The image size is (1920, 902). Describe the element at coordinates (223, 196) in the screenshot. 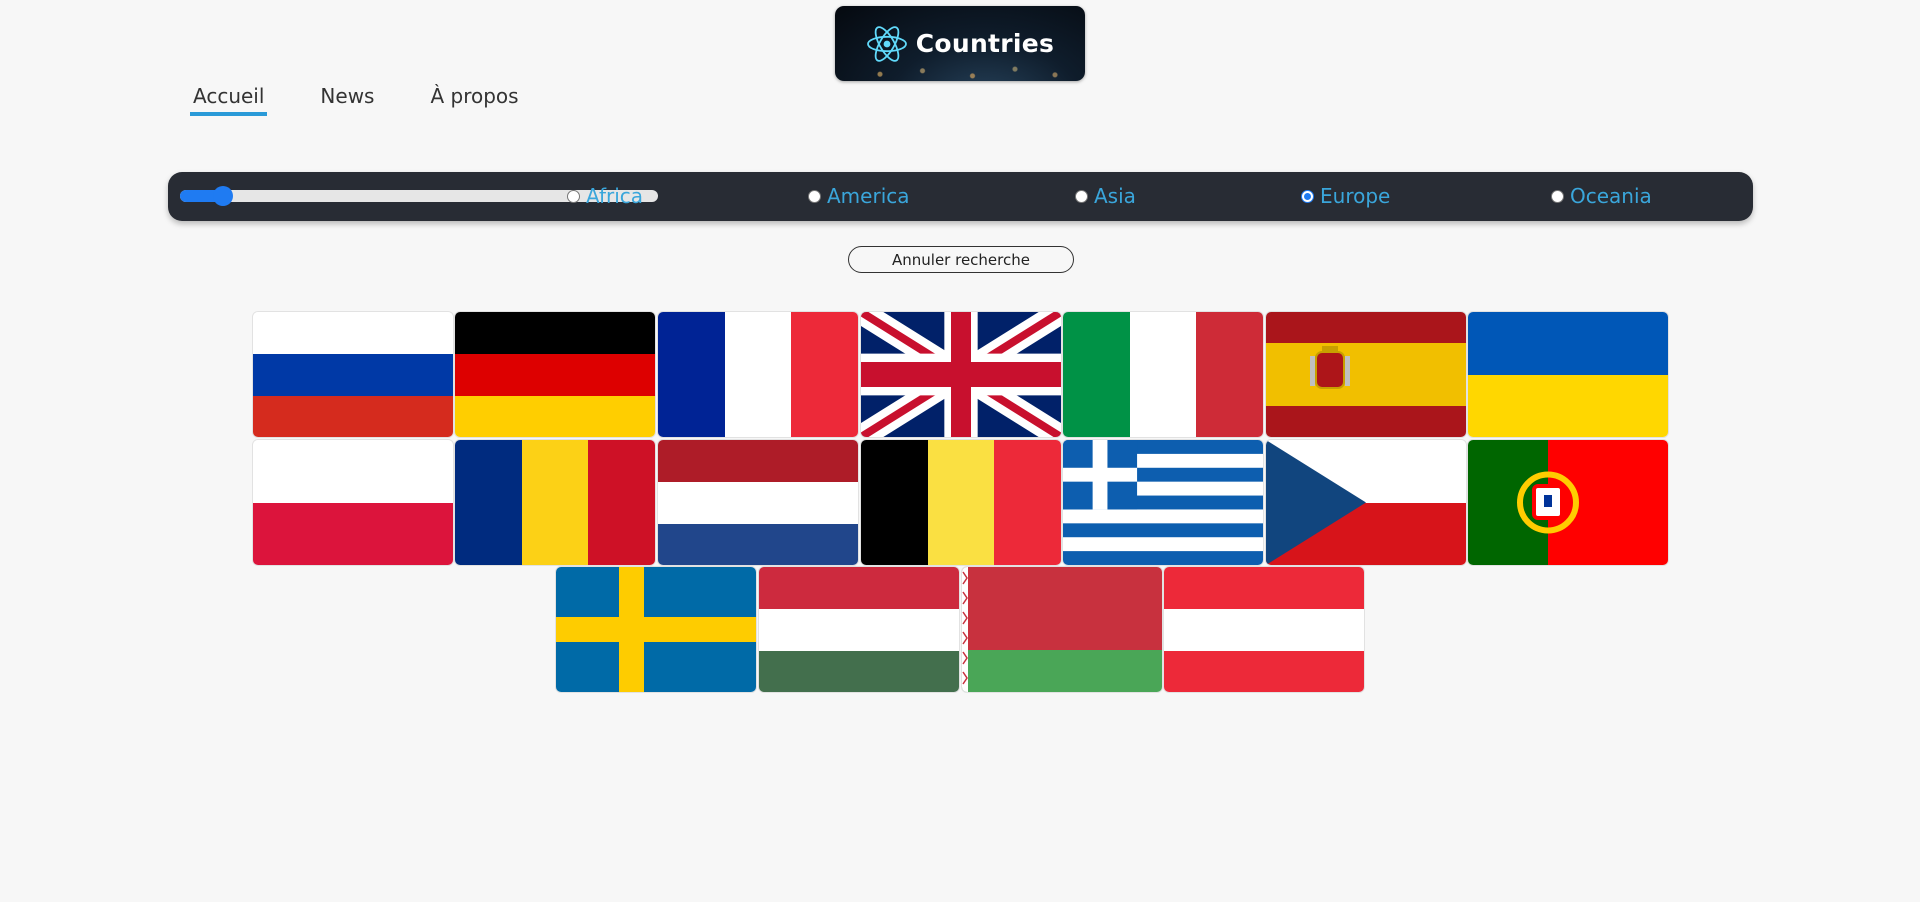

I see `slider-thumb` at that location.